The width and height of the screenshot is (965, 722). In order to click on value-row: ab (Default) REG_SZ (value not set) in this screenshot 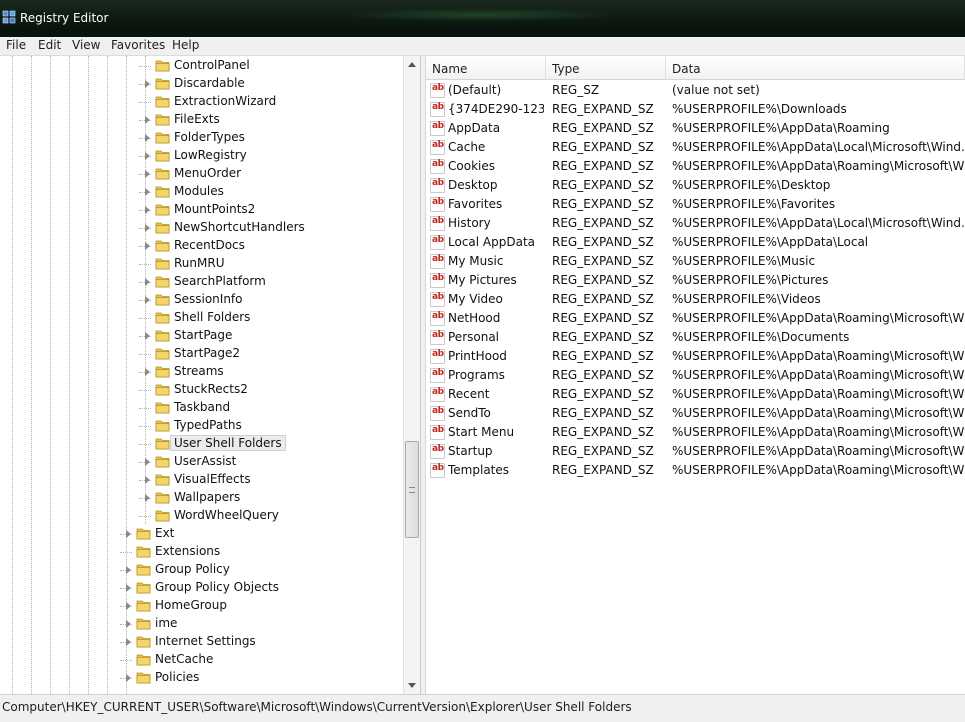, I will do `click(695, 90)`.